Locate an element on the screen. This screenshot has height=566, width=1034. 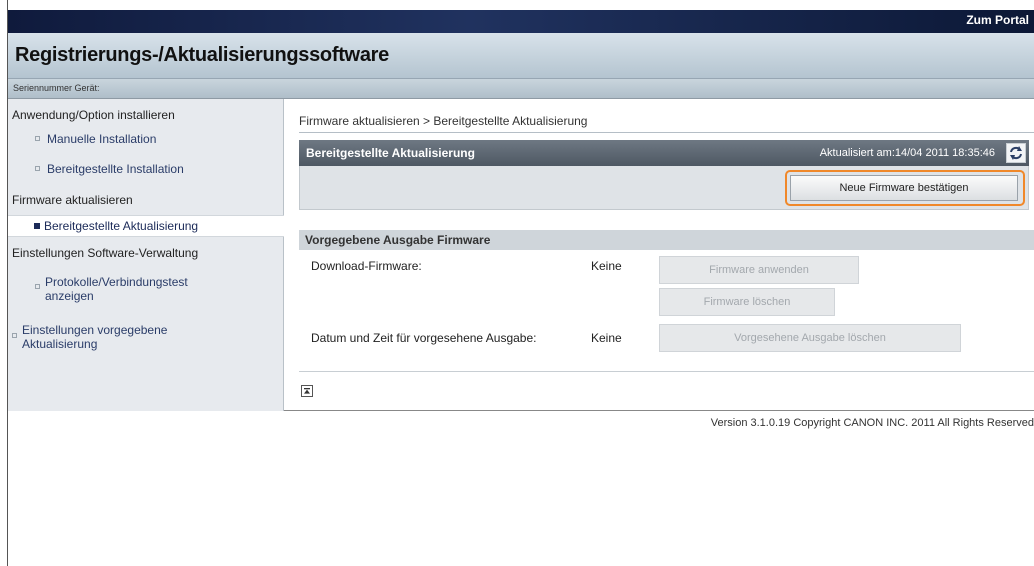
page-top-button is located at coordinates (307, 391).